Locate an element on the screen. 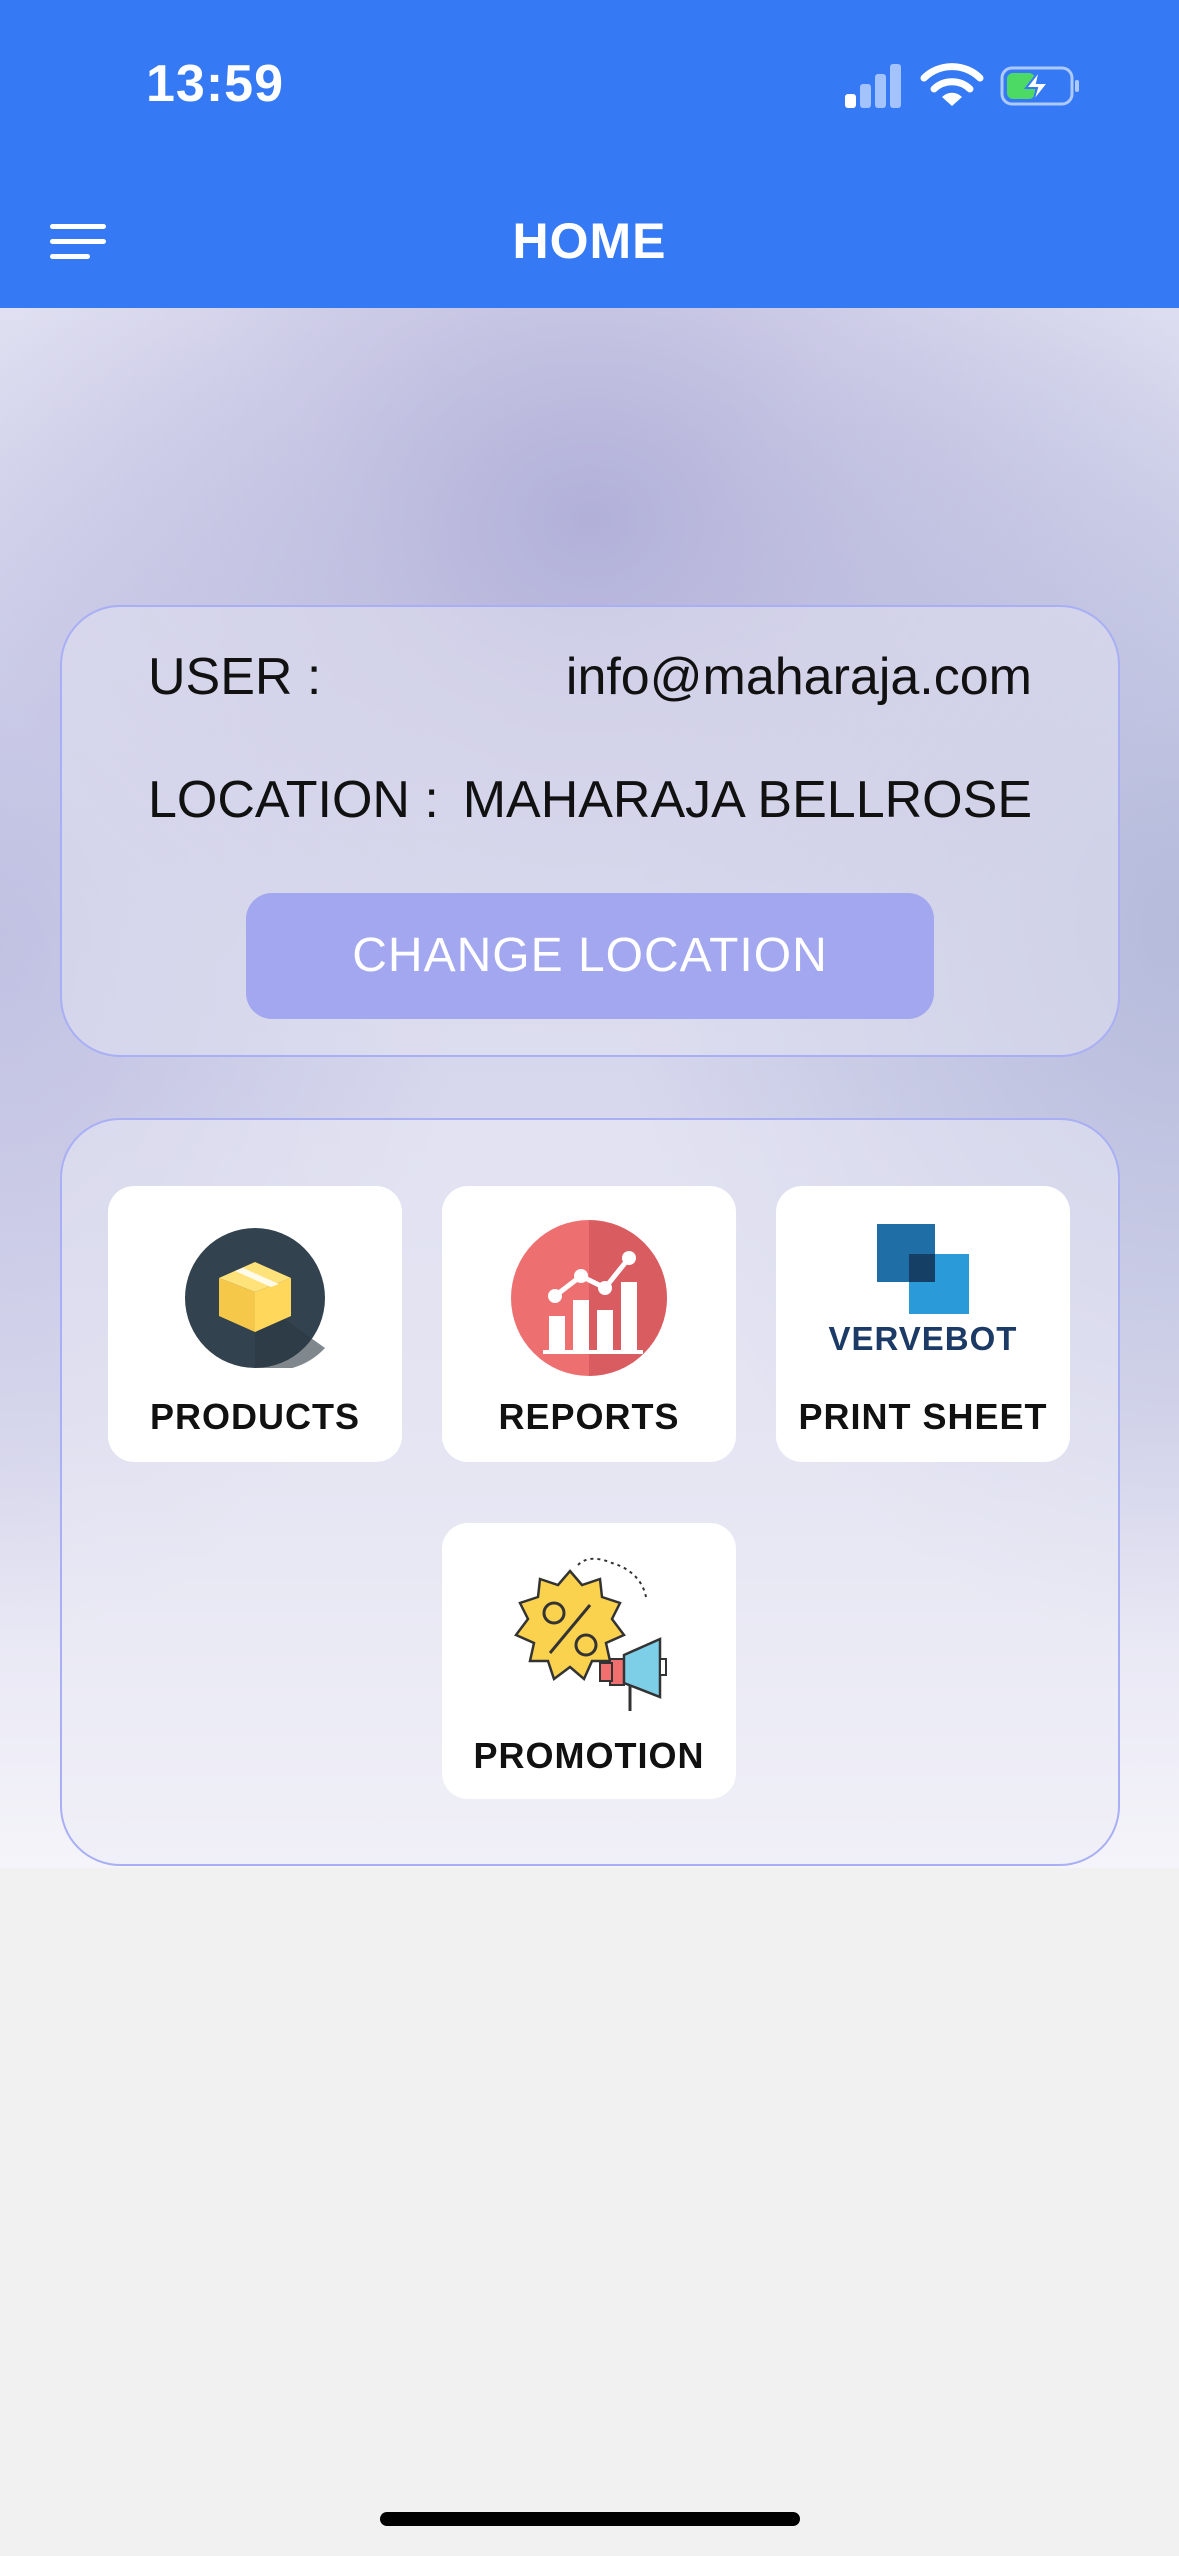 The width and height of the screenshot is (1179, 2556). reports-label: REPORTS is located at coordinates (589, 1416).